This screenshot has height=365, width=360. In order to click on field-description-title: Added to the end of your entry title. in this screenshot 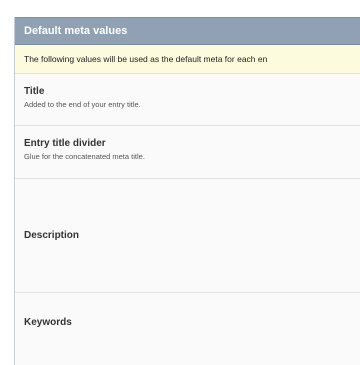, I will do `click(82, 104)`.